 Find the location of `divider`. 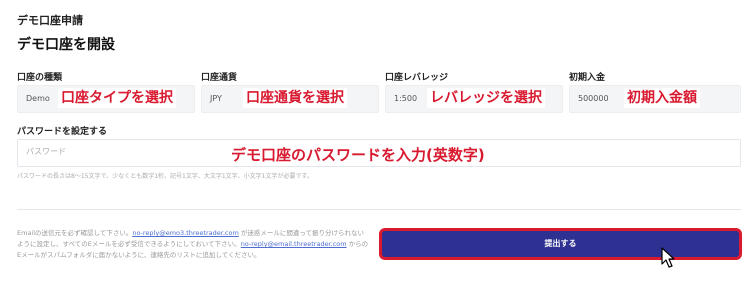

divider is located at coordinates (379, 209).